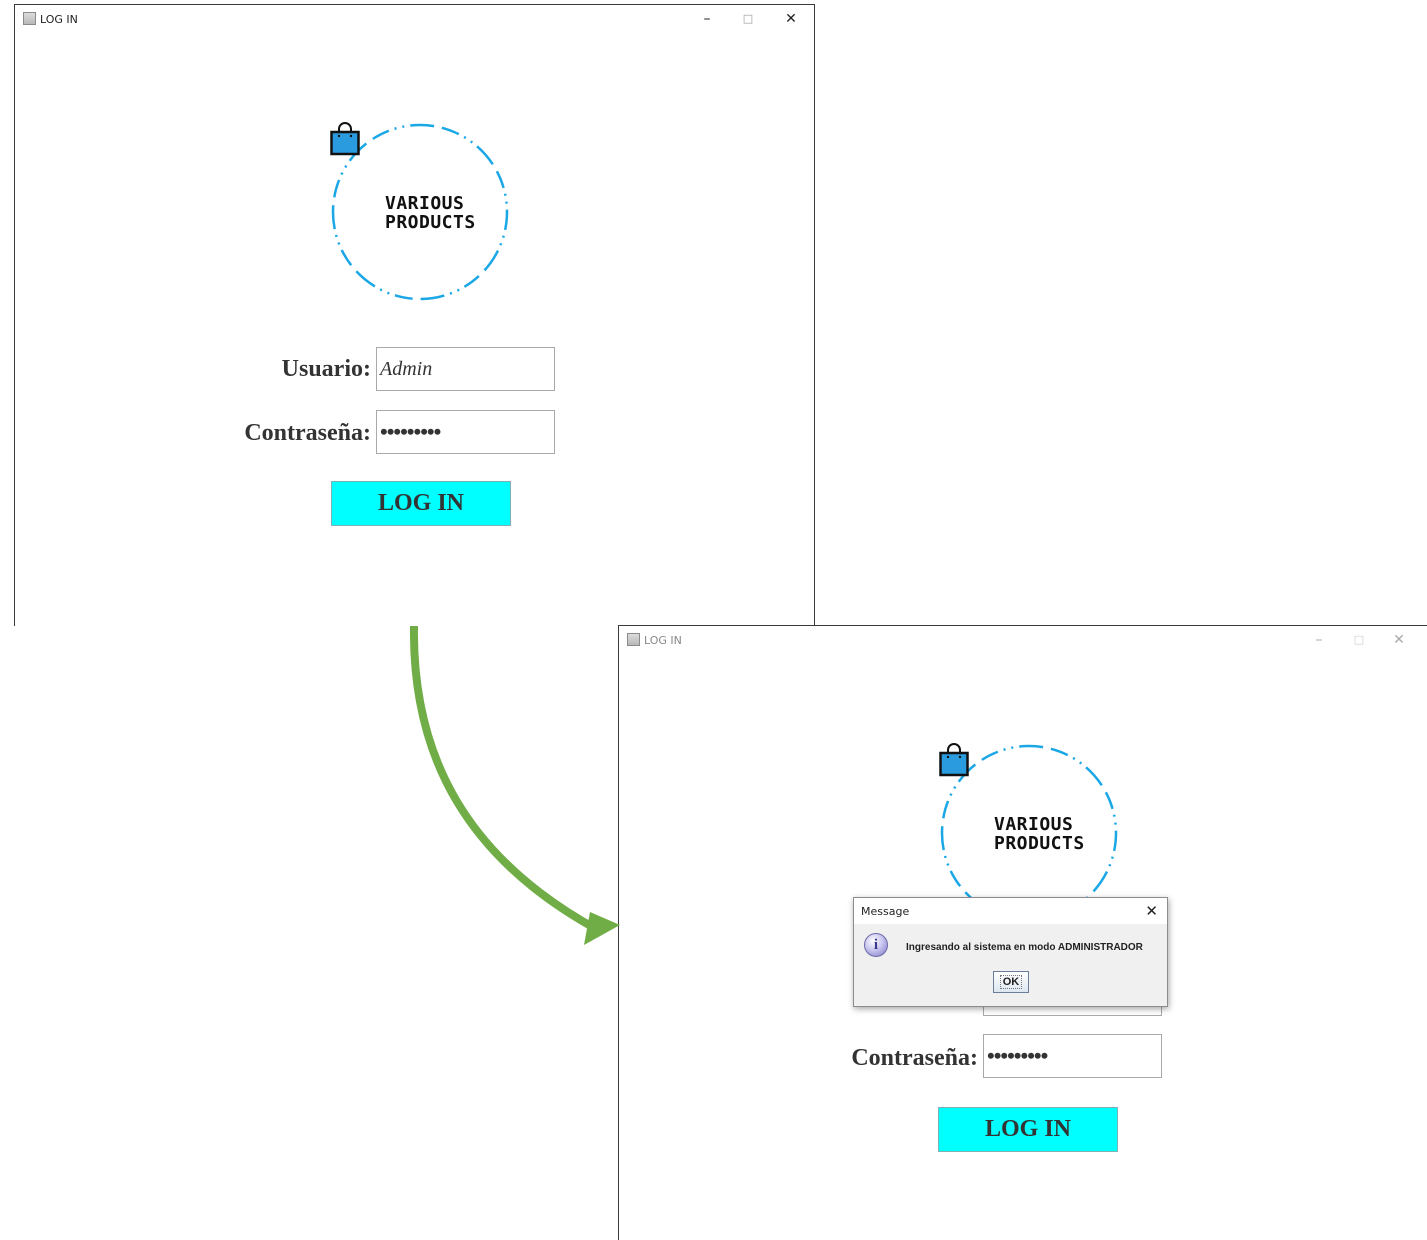 Image resolution: width=1427 pixels, height=1240 pixels. What do you see at coordinates (602, 928) in the screenshot?
I see `arrow-head` at bounding box center [602, 928].